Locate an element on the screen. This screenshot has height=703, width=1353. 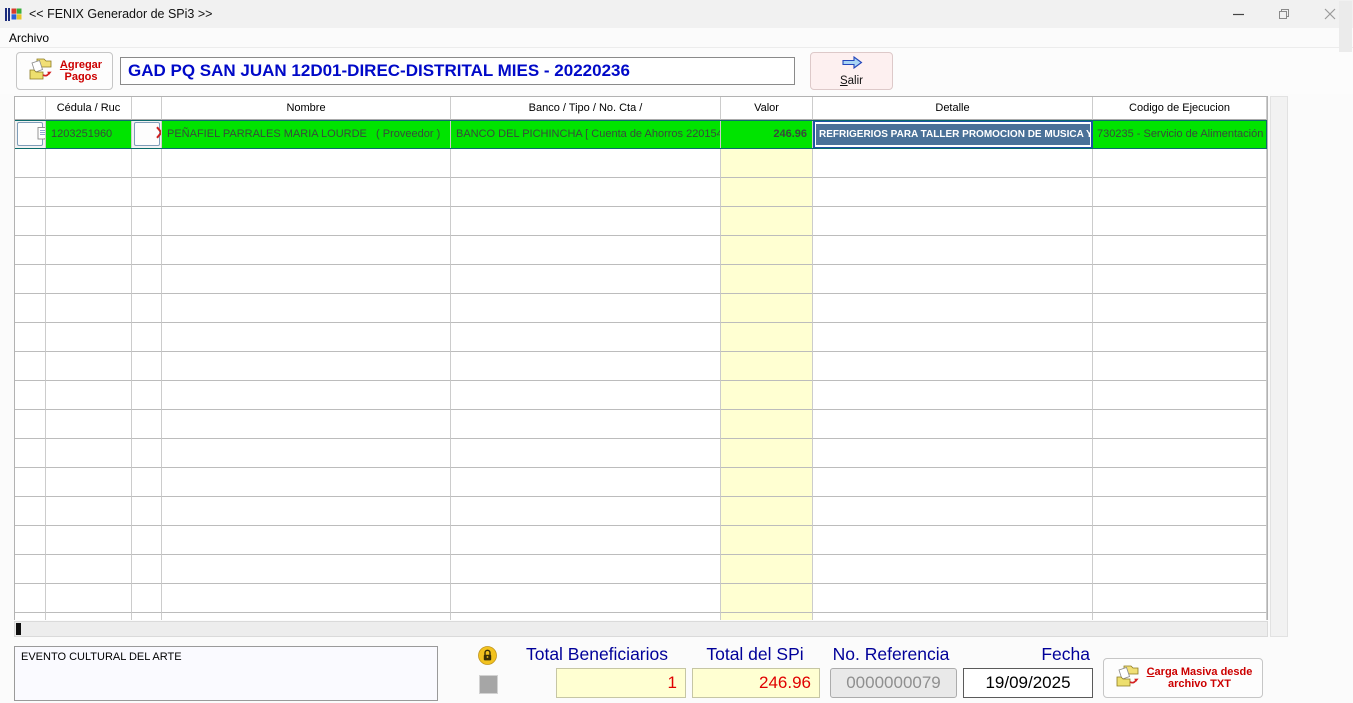
agregar-pagos-button: Agregar Pagos is located at coordinates (64, 71).